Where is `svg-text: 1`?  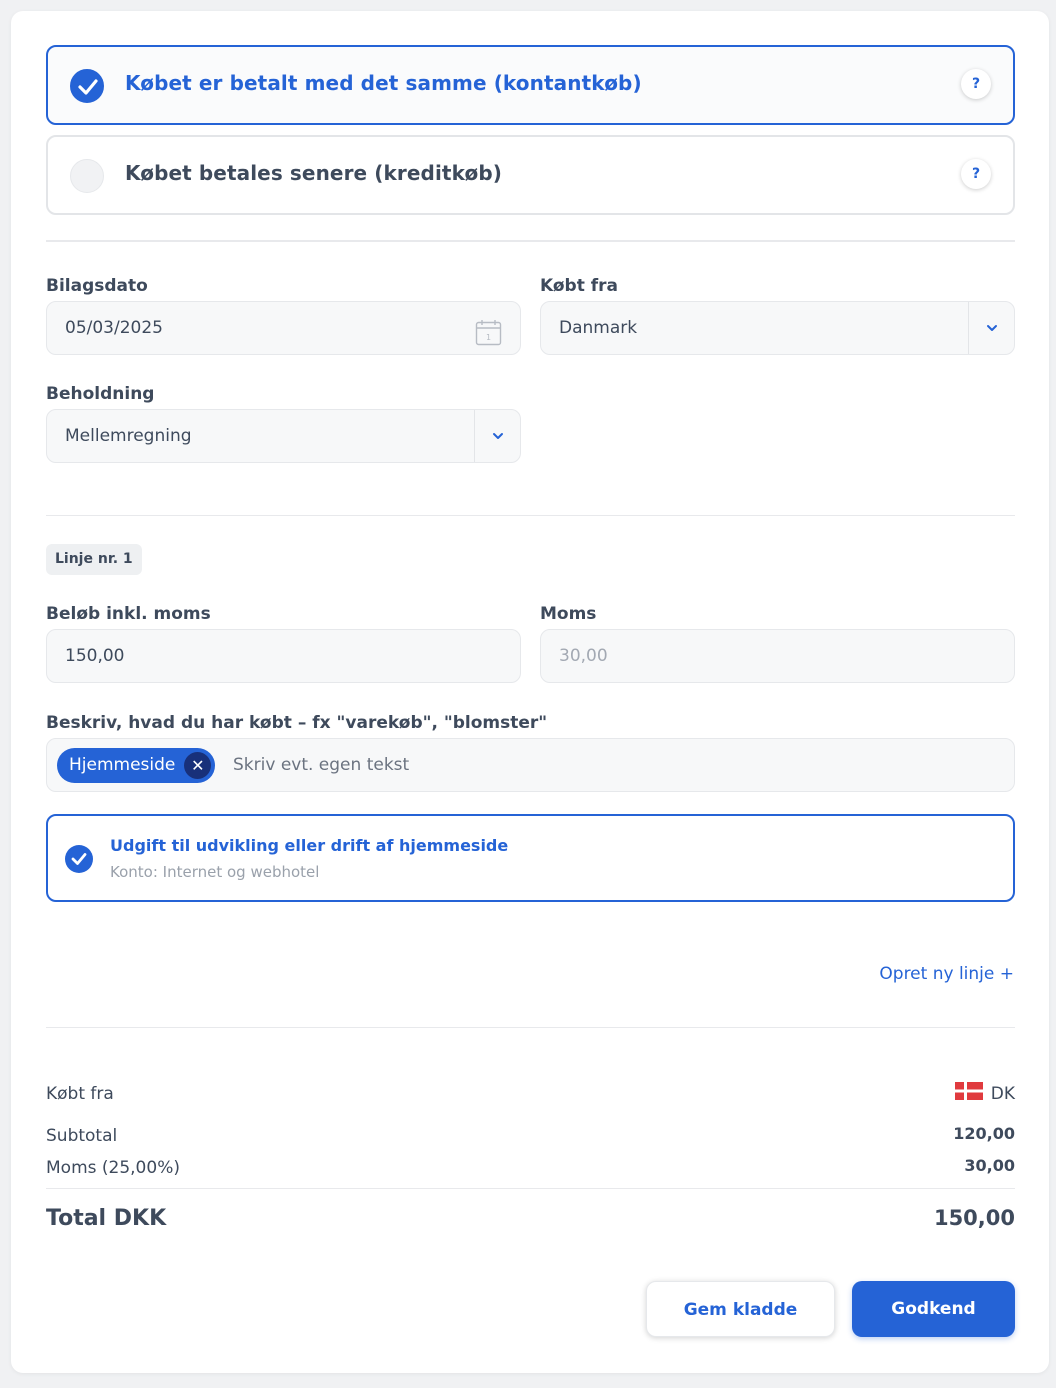
svg-text: 1 is located at coordinates (488, 337).